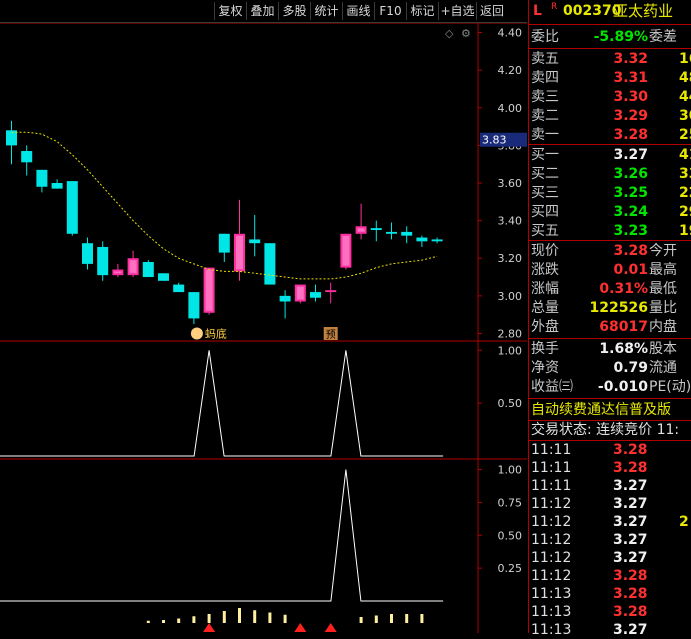  What do you see at coordinates (551, 630) in the screenshot?
I see `tick-time: 11:13` at bounding box center [551, 630].